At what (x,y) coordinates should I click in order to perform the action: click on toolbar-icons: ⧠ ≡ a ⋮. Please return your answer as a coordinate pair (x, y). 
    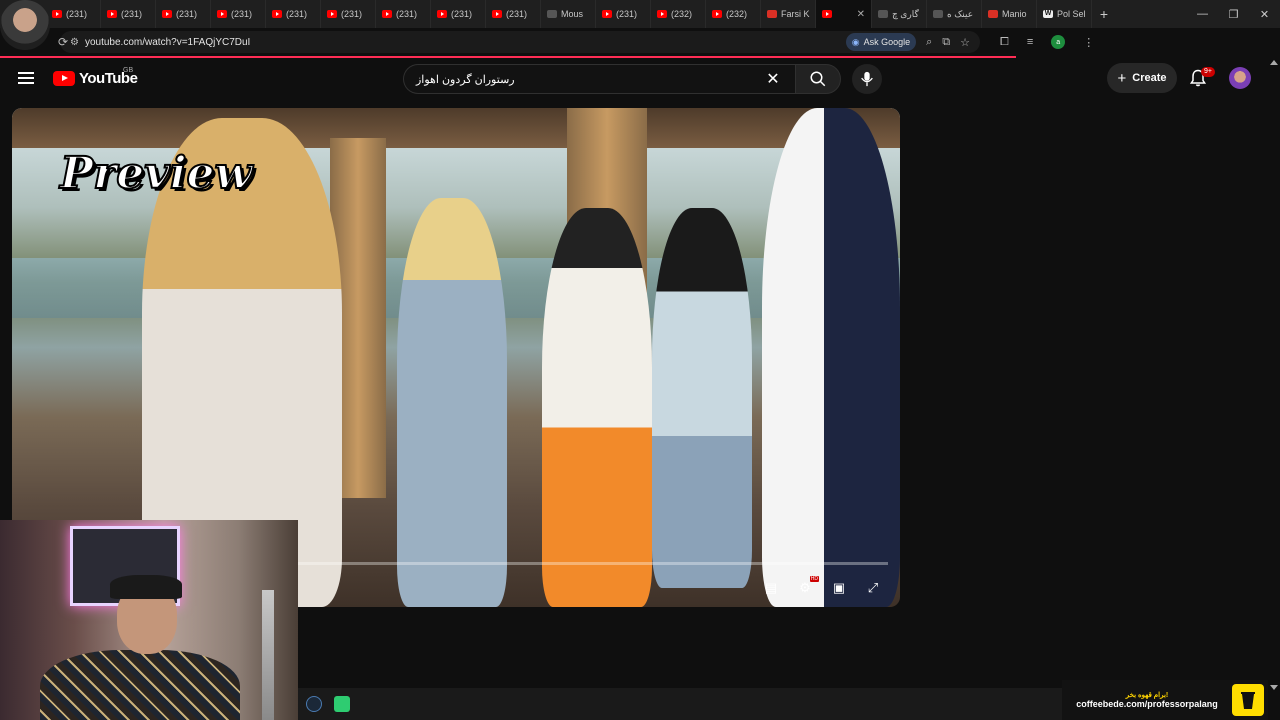
    Looking at the image, I should click on (1047, 42).